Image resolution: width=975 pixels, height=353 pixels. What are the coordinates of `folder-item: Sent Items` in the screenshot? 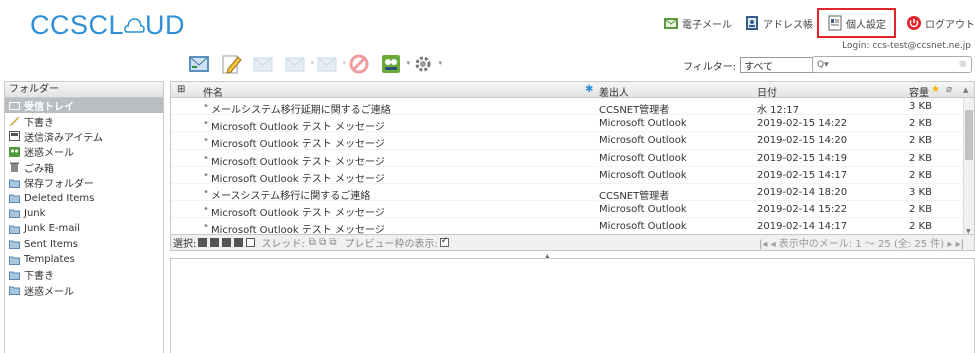 It's located at (84, 244).